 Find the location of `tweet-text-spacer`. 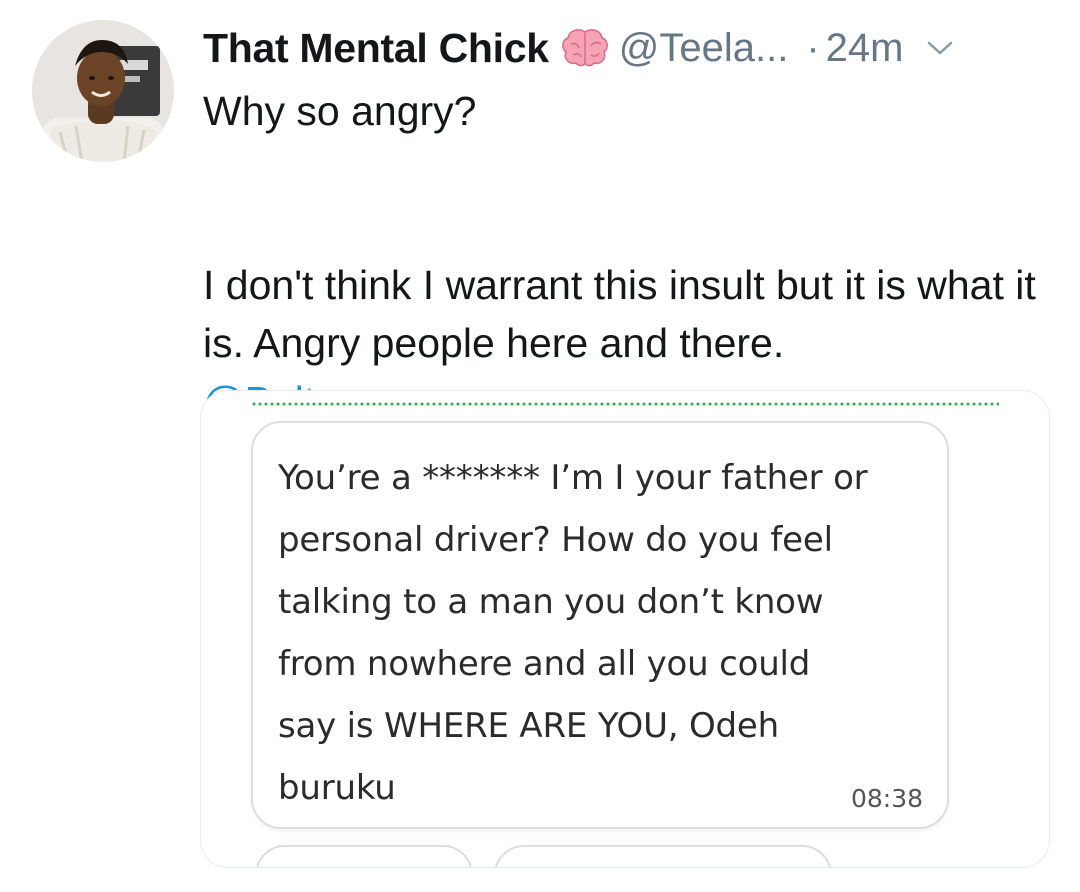

tweet-text-spacer is located at coordinates (623, 198).